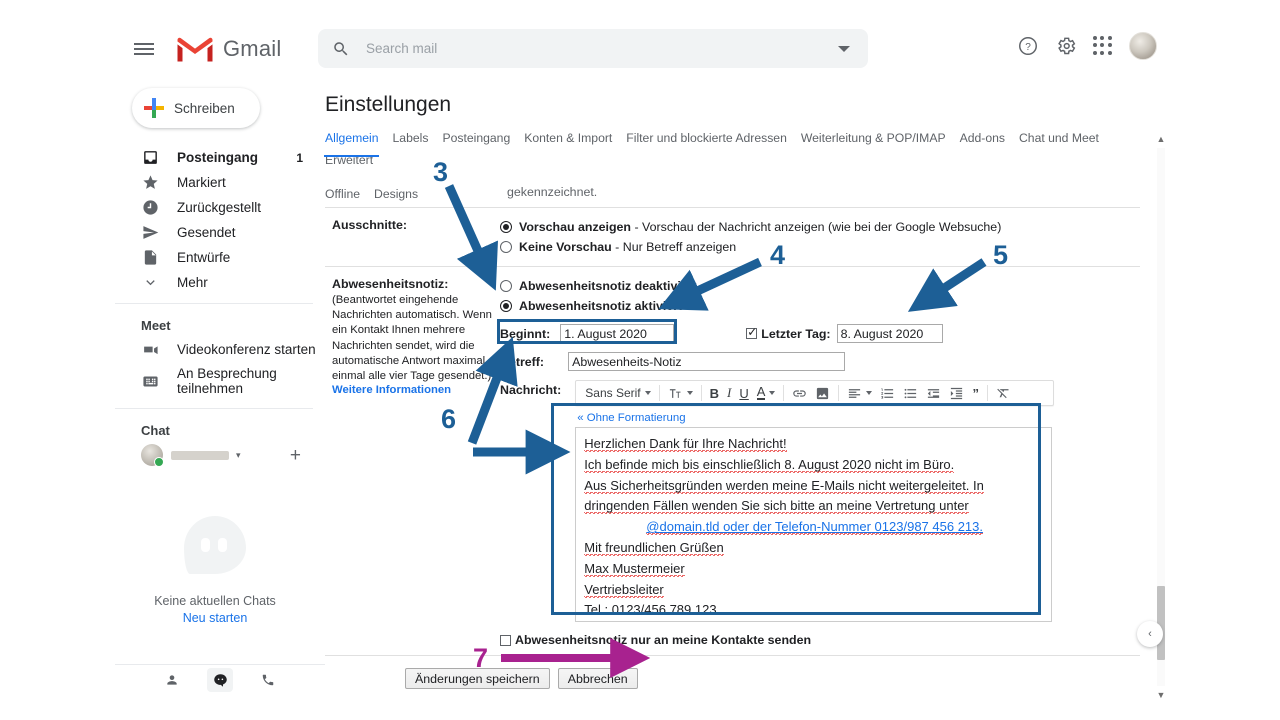 The width and height of the screenshot is (1280, 720). Describe the element at coordinates (506, 306) in the screenshot. I see `vacation-on-radio` at that location.